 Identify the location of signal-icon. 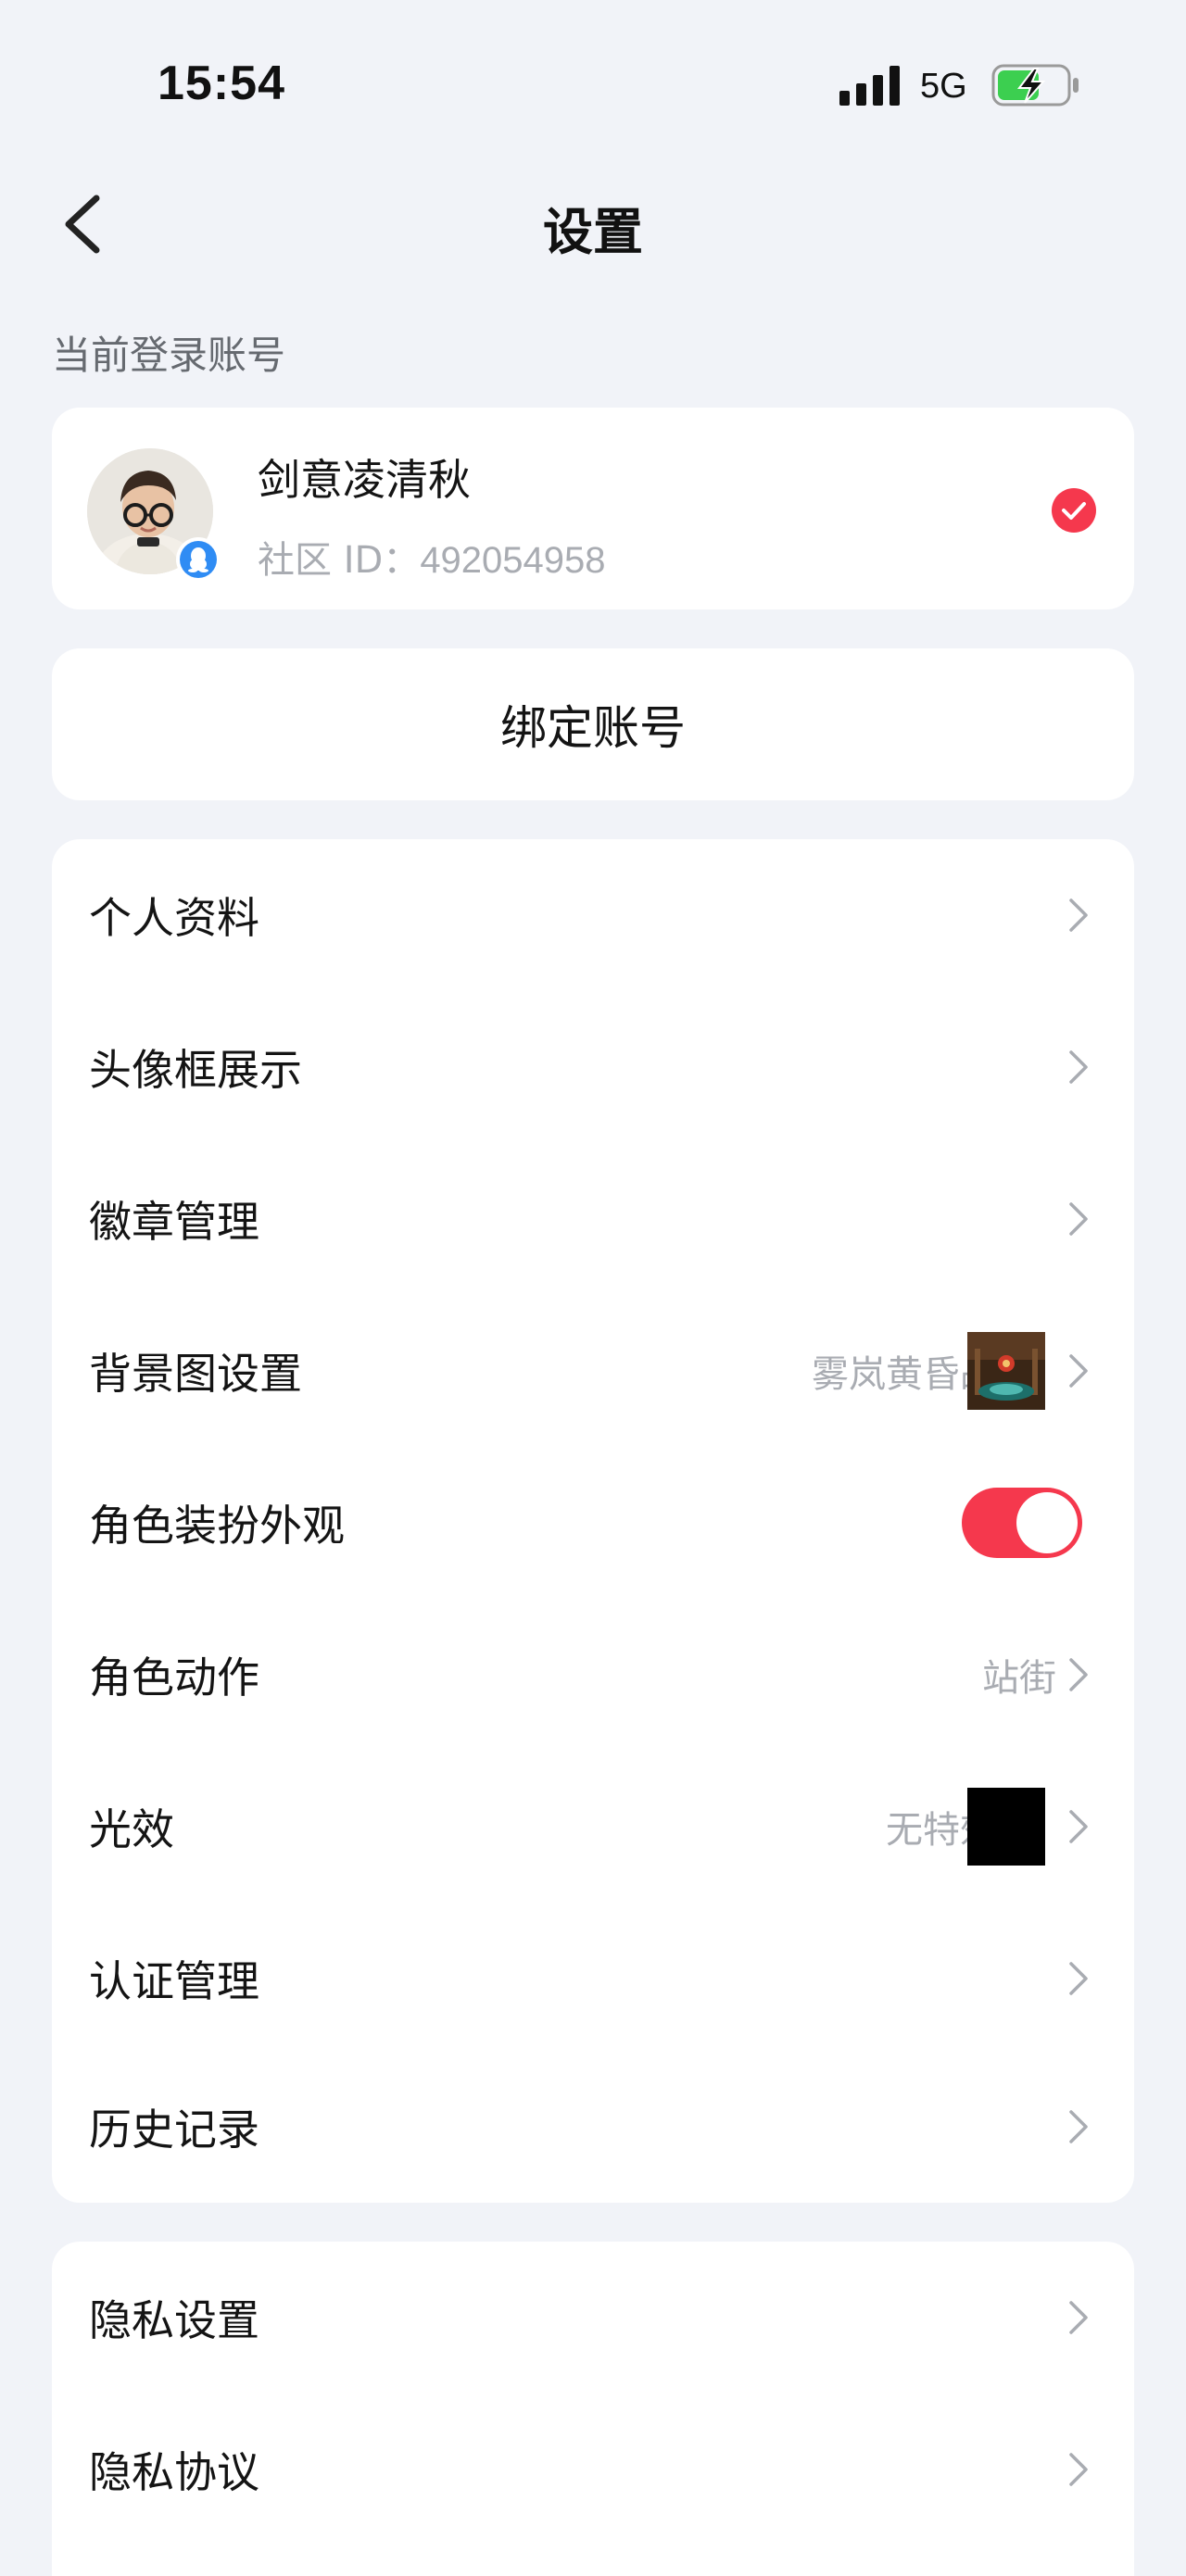
(869, 86).